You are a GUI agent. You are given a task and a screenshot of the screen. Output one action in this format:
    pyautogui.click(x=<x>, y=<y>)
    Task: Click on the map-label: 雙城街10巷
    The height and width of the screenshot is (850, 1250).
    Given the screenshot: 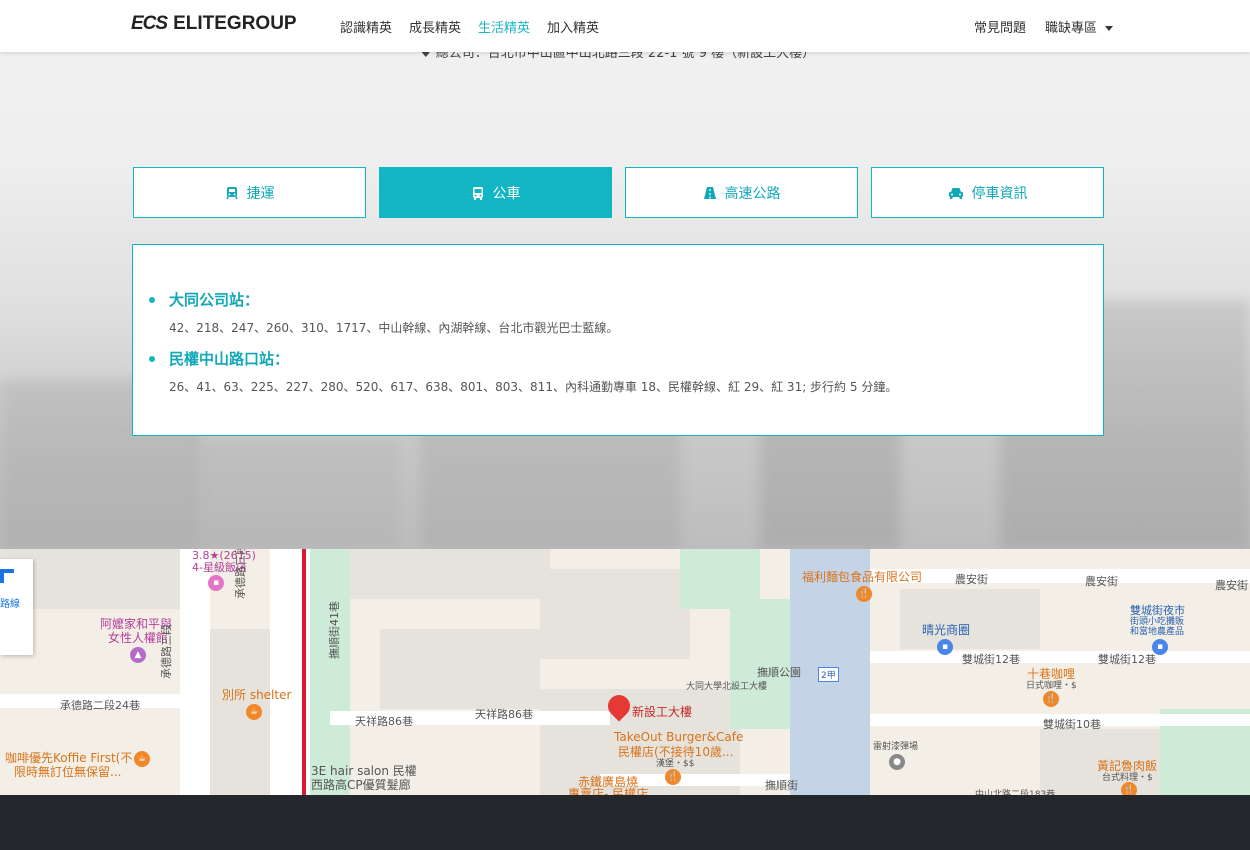 What is the action you would take?
    pyautogui.click(x=1072, y=724)
    